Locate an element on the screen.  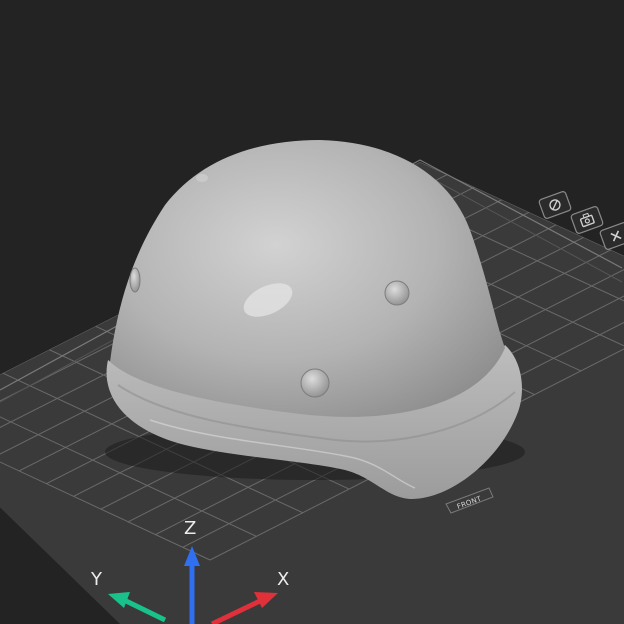
view-toggle-button is located at coordinates (555, 205).